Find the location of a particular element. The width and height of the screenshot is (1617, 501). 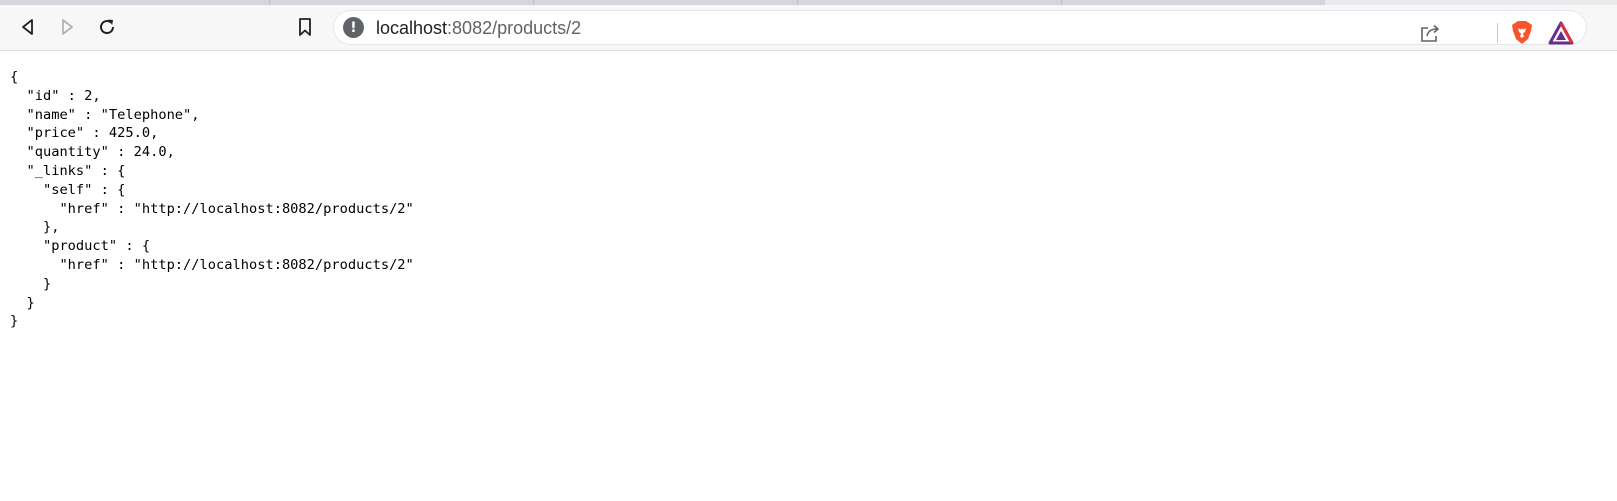

brave-shields-button is located at coordinates (1522, 33).